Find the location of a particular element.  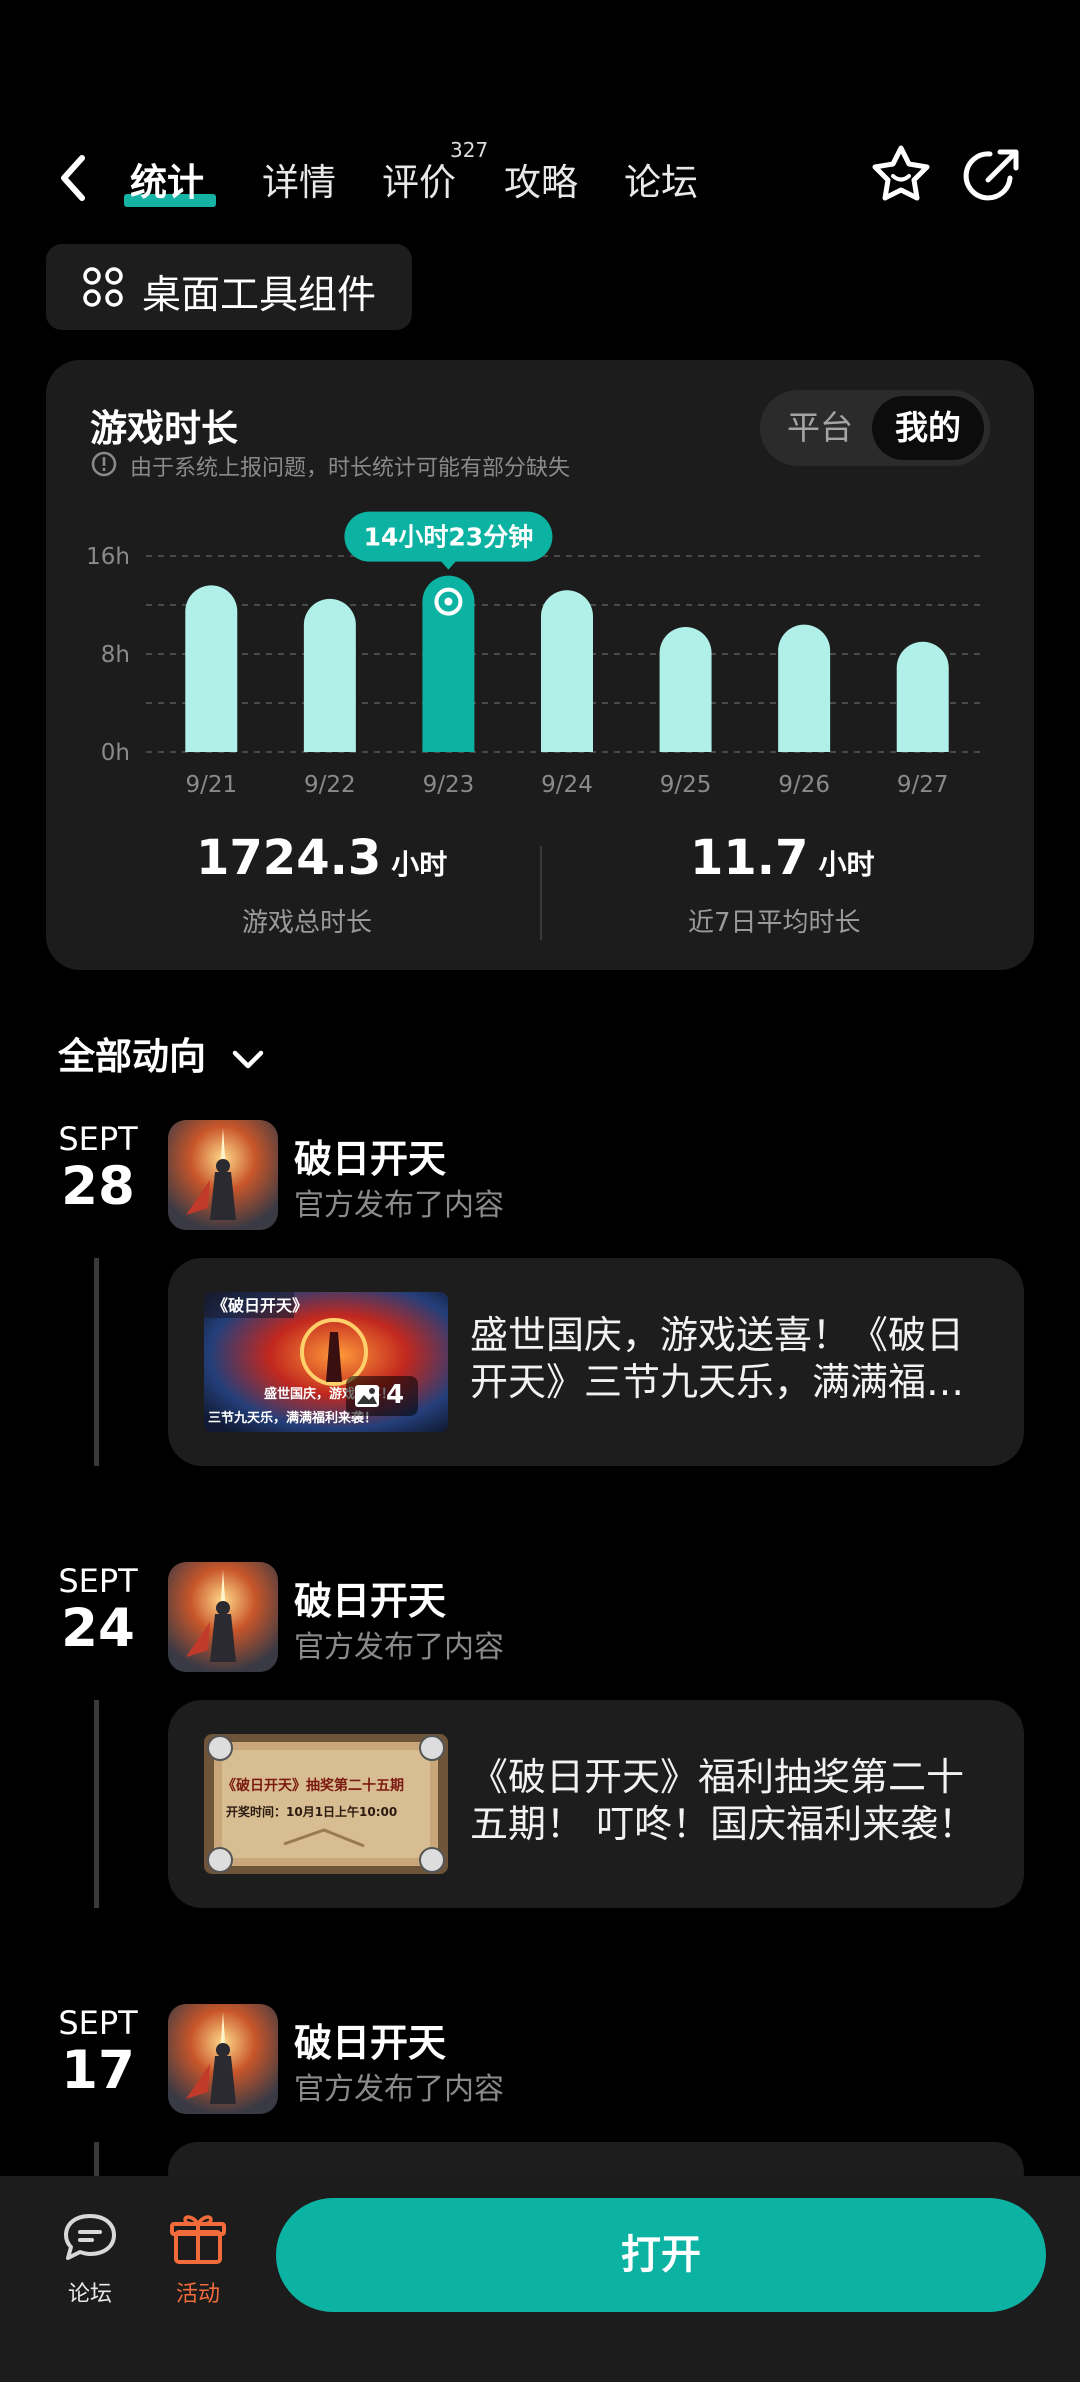

y-tick-label: 0h is located at coordinates (115, 753).